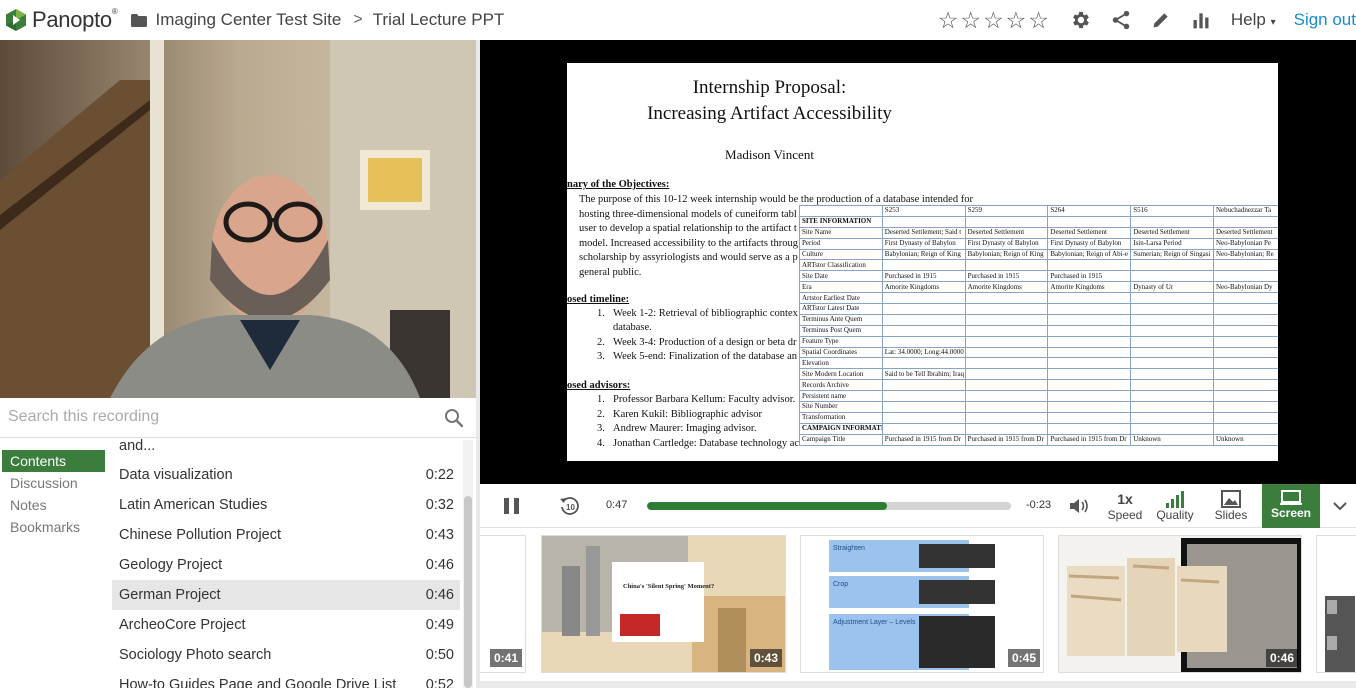 The image size is (1356, 688). I want to click on tab-notes: Notes, so click(54, 505).